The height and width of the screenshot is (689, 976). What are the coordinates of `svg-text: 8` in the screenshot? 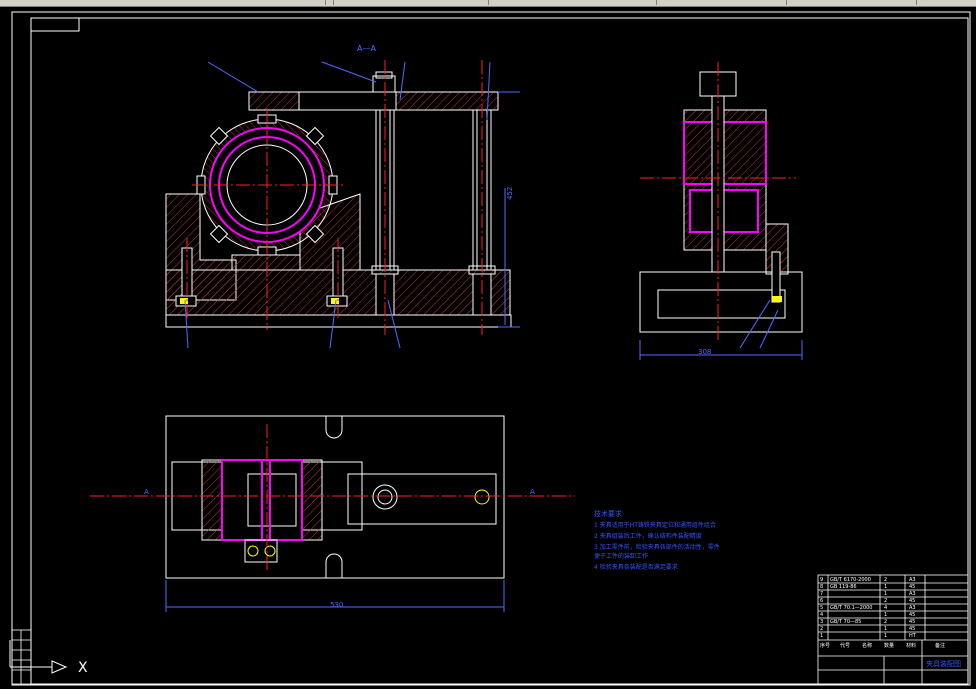 It's located at (821, 587).